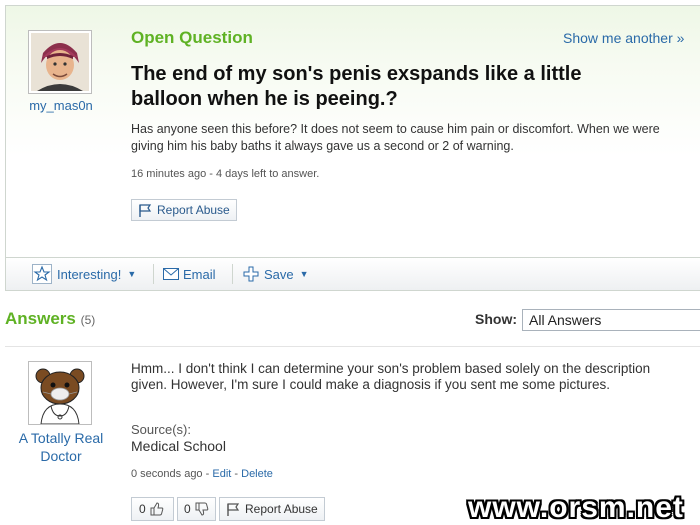 The width and height of the screenshot is (700, 525). I want to click on answerer-avatar, so click(60, 393).